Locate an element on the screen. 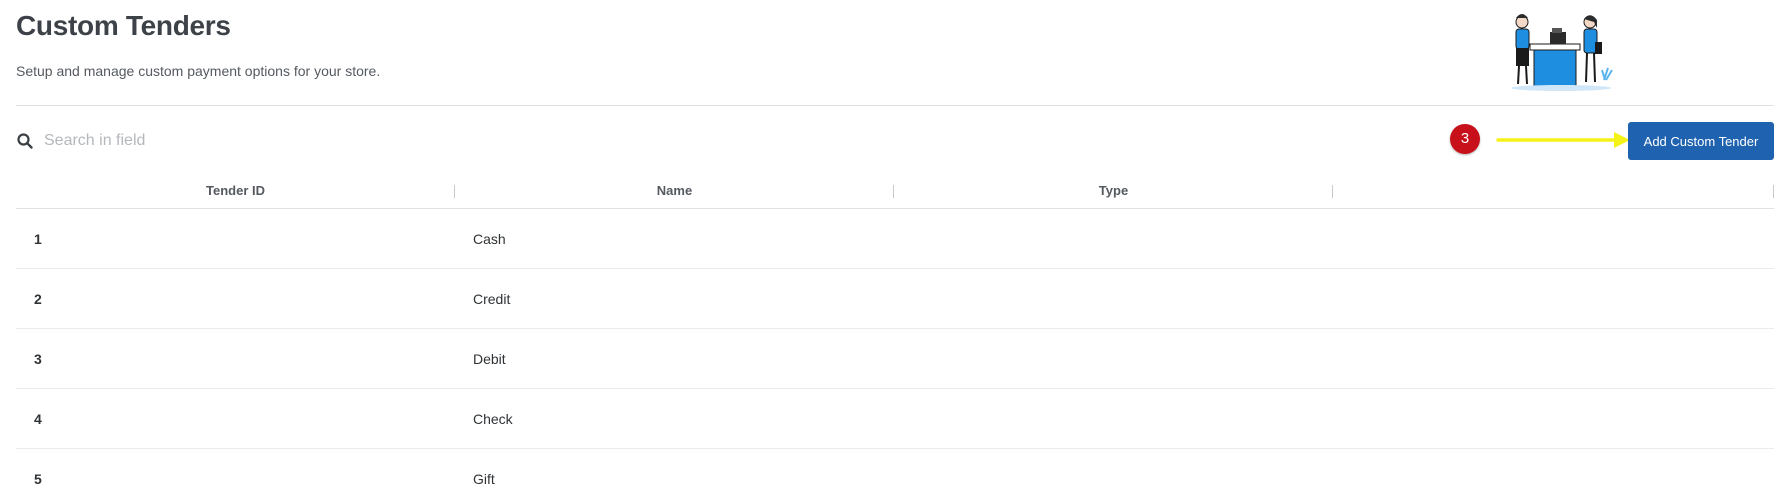 The width and height of the screenshot is (1790, 498). add-custom-tender-button: Add Custom Tender is located at coordinates (1701, 141).